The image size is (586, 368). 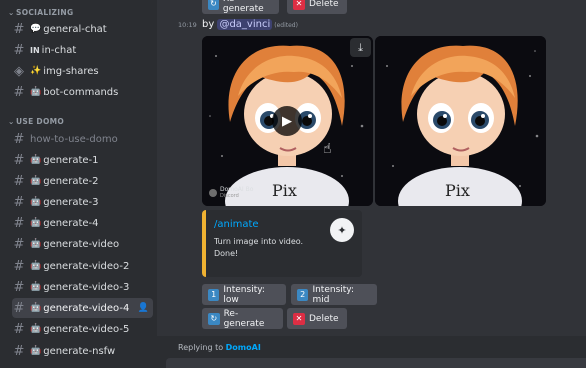 What do you see at coordinates (86, 308) in the screenshot?
I see `channel-label: generate-video-4` at bounding box center [86, 308].